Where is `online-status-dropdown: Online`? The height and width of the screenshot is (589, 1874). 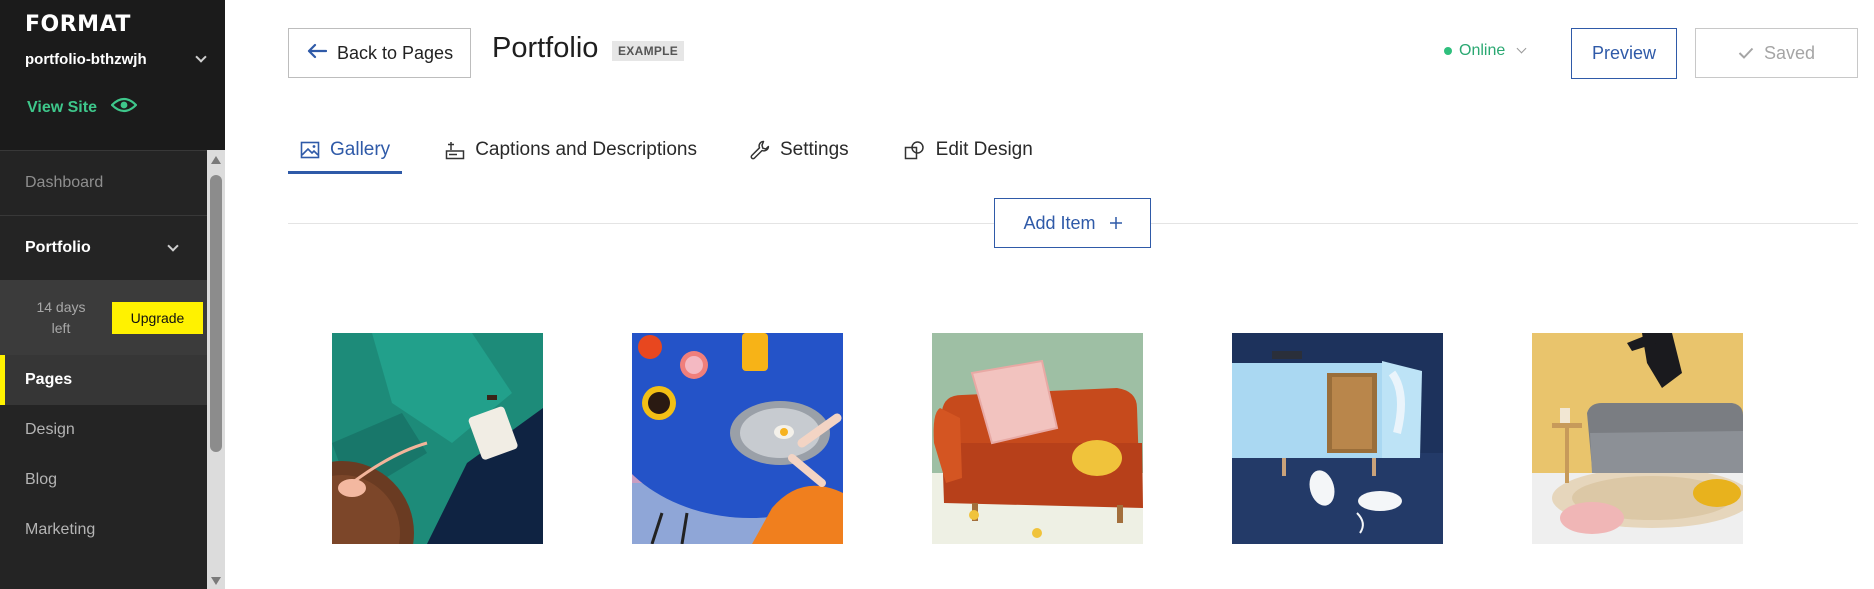 online-status-dropdown: Online is located at coordinates (1485, 51).